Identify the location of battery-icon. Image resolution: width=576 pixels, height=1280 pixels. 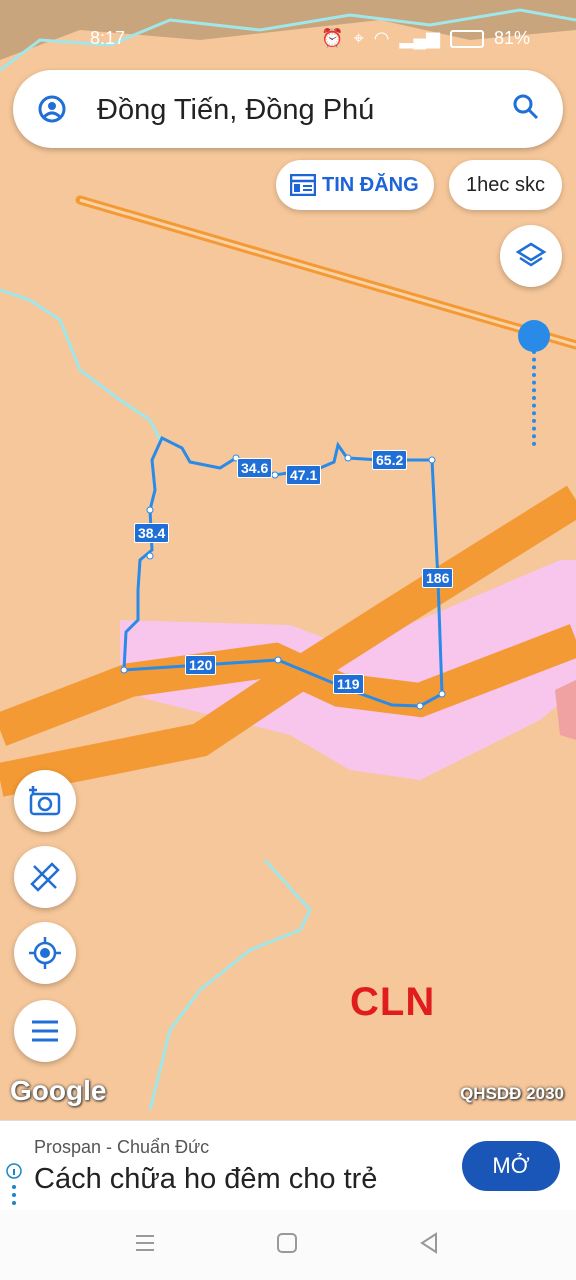
(466, 38).